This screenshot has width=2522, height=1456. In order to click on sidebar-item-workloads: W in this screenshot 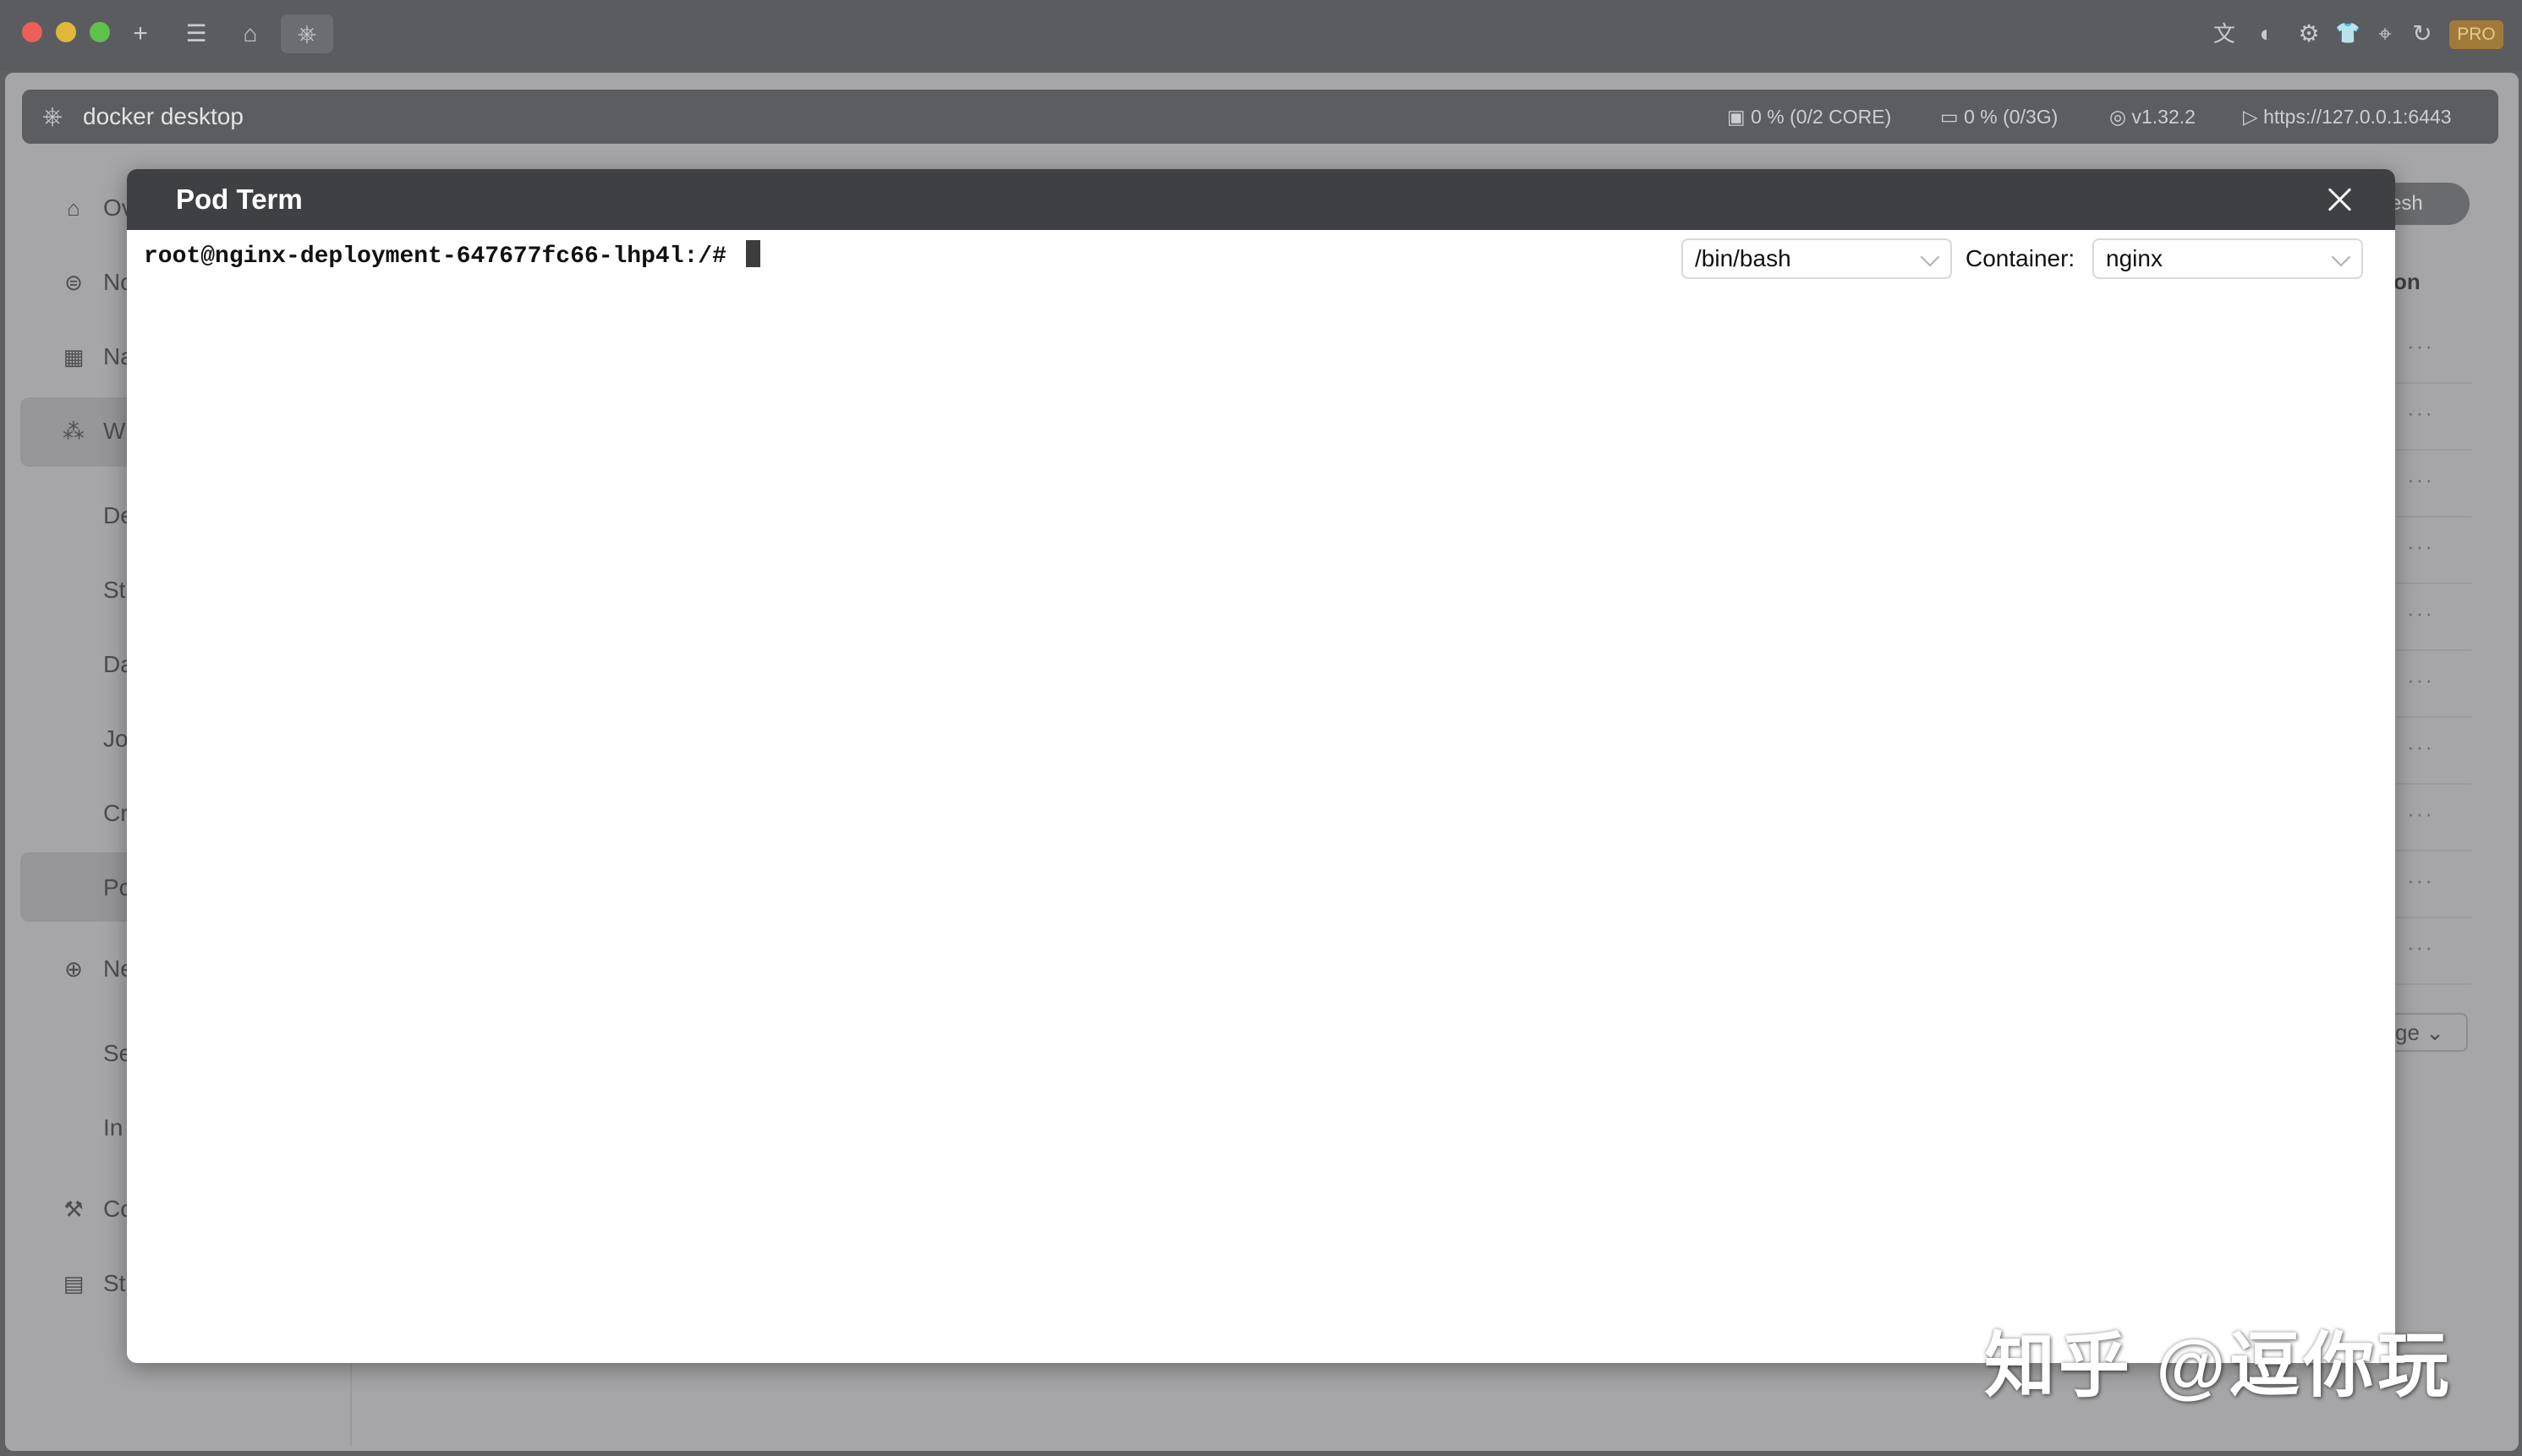, I will do `click(114, 431)`.